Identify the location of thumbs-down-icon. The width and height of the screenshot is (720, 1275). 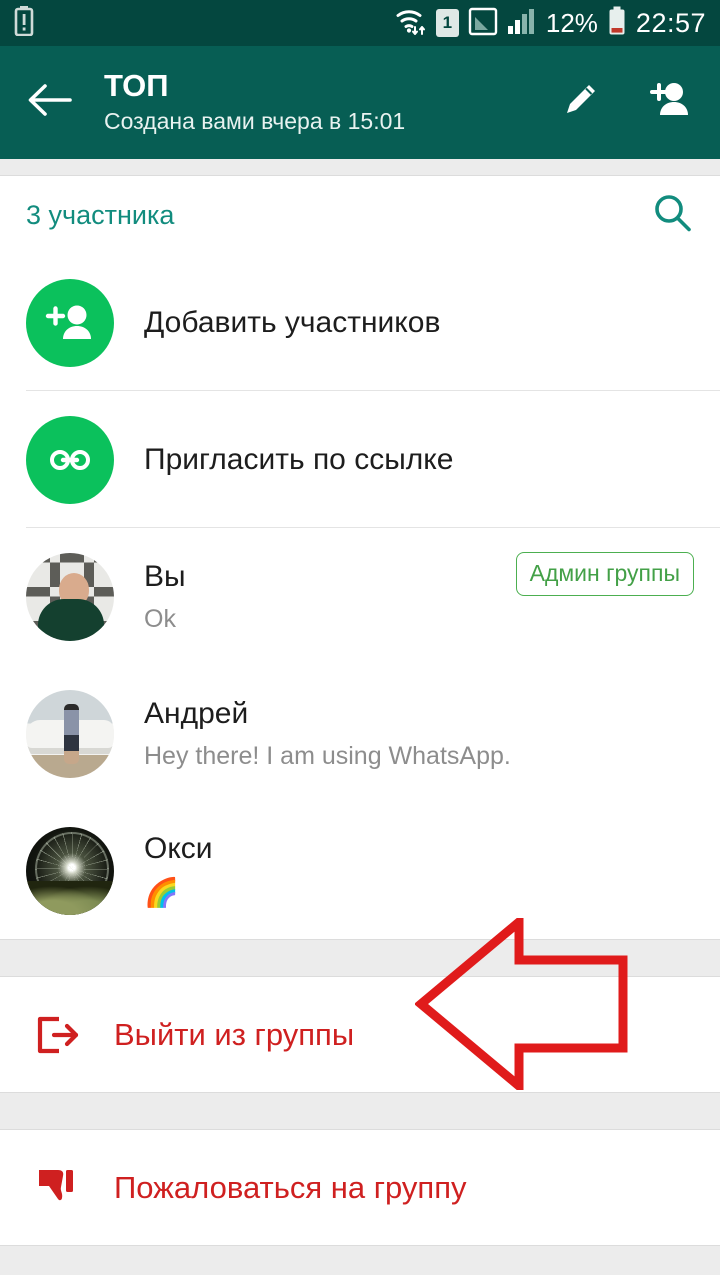
(65, 1188).